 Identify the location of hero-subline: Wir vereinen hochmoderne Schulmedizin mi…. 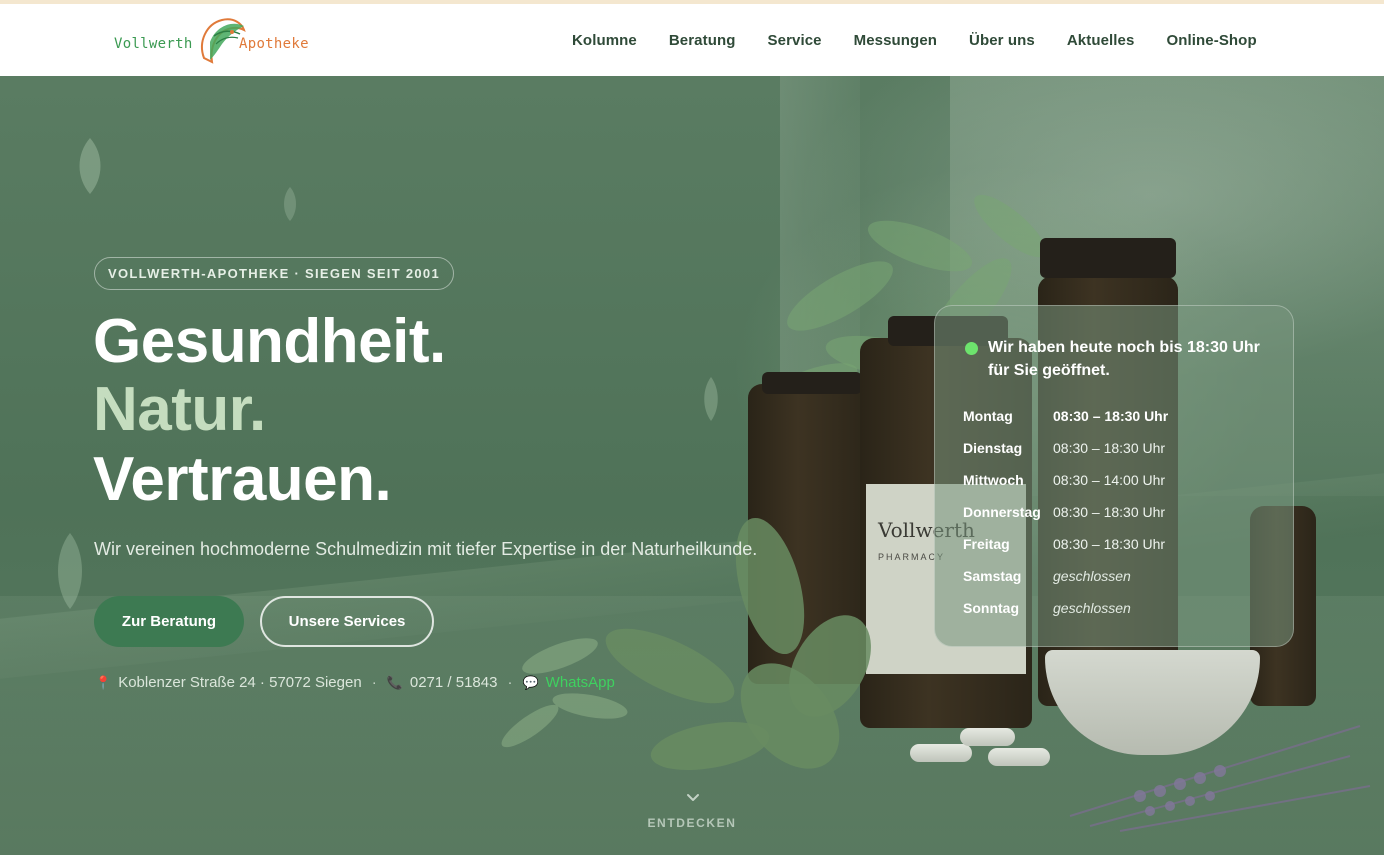
(426, 549).